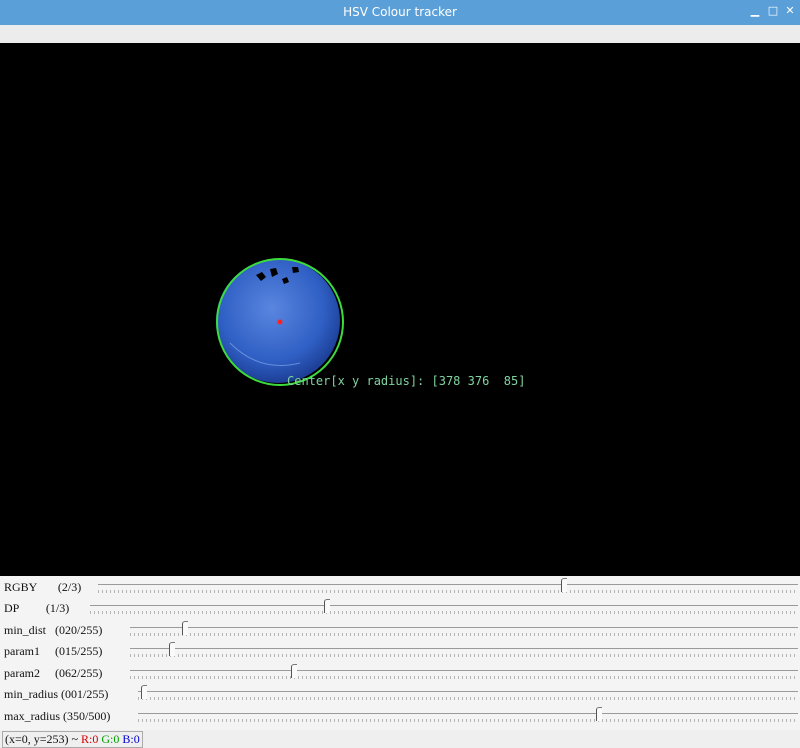  What do you see at coordinates (90, 739) in the screenshot?
I see `red-value: R:0` at bounding box center [90, 739].